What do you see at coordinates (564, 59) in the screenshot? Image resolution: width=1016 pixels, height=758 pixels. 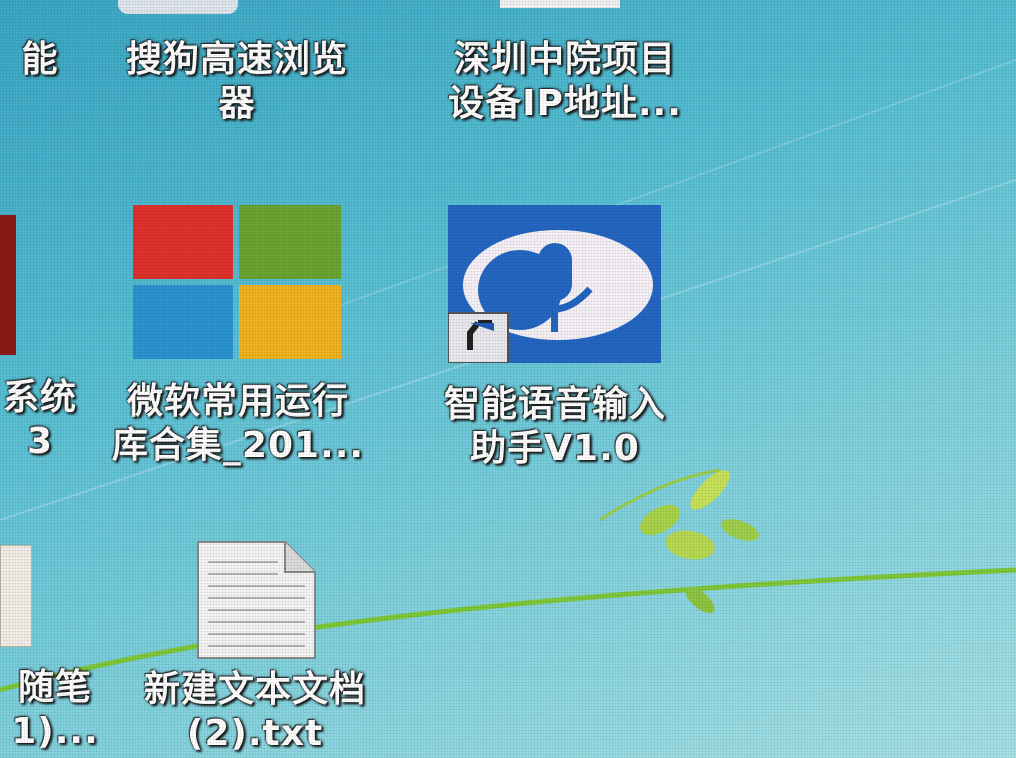 I see `icon-label-line1: 深圳中院项目` at bounding box center [564, 59].